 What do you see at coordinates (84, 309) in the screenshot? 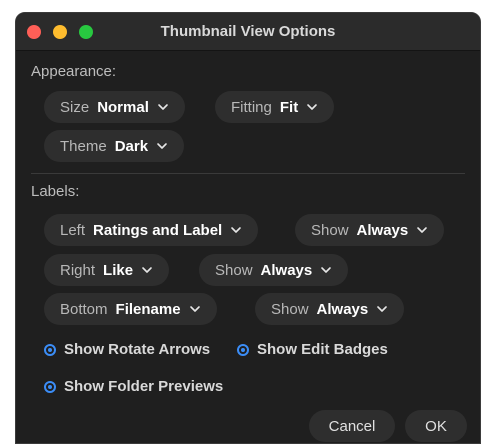
I see `bottom-label: Bottom` at bounding box center [84, 309].